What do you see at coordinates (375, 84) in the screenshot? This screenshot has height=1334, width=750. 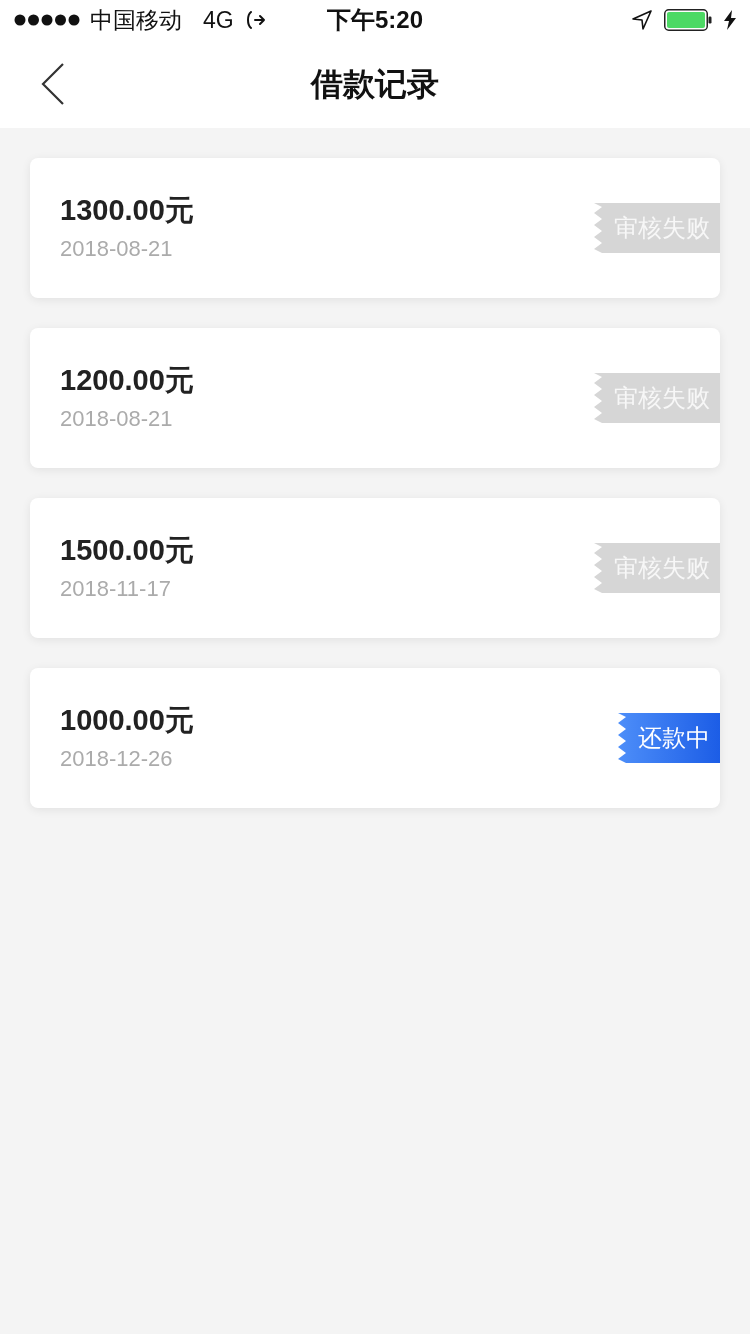 I see `page-title: 借款记录` at bounding box center [375, 84].